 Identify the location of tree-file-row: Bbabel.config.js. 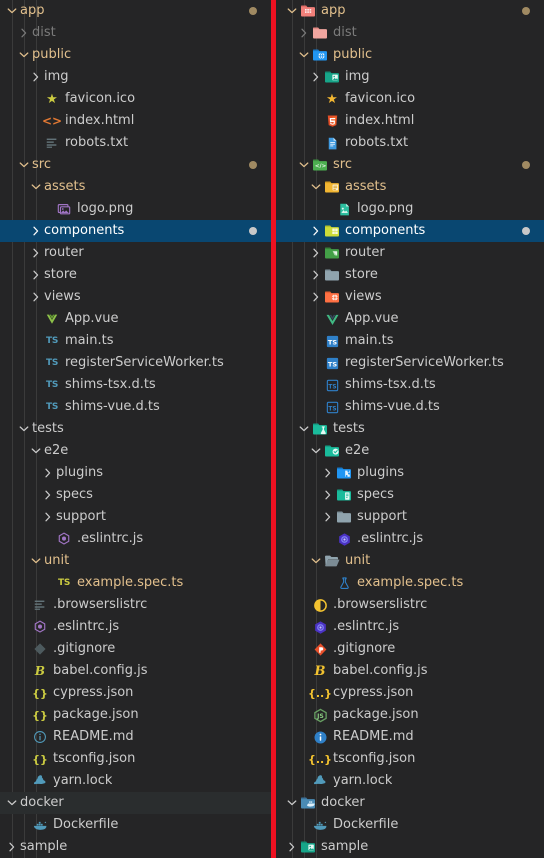
(135, 671).